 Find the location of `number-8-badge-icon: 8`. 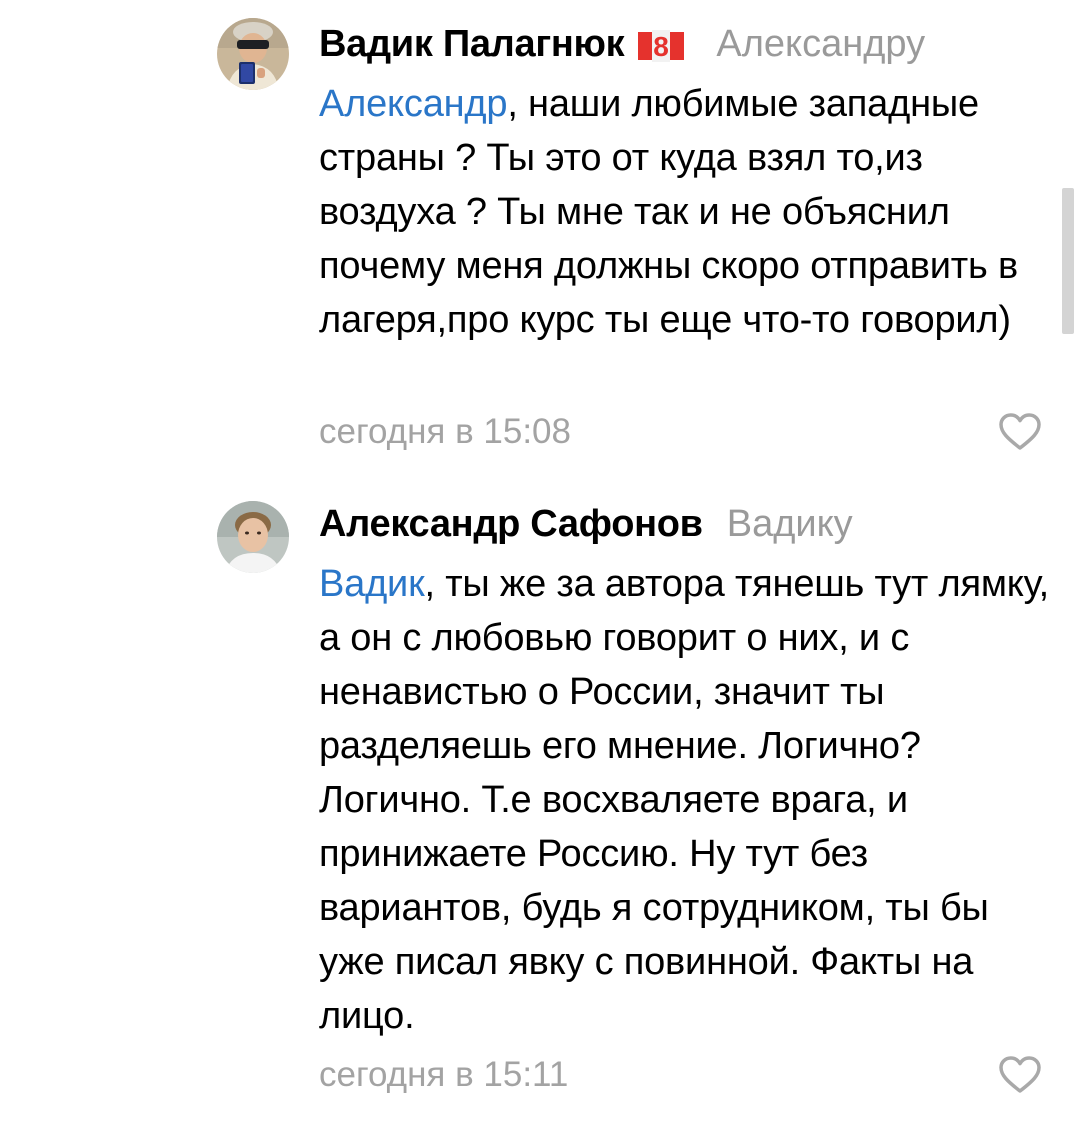

number-8-badge-icon: 8 is located at coordinates (661, 45).